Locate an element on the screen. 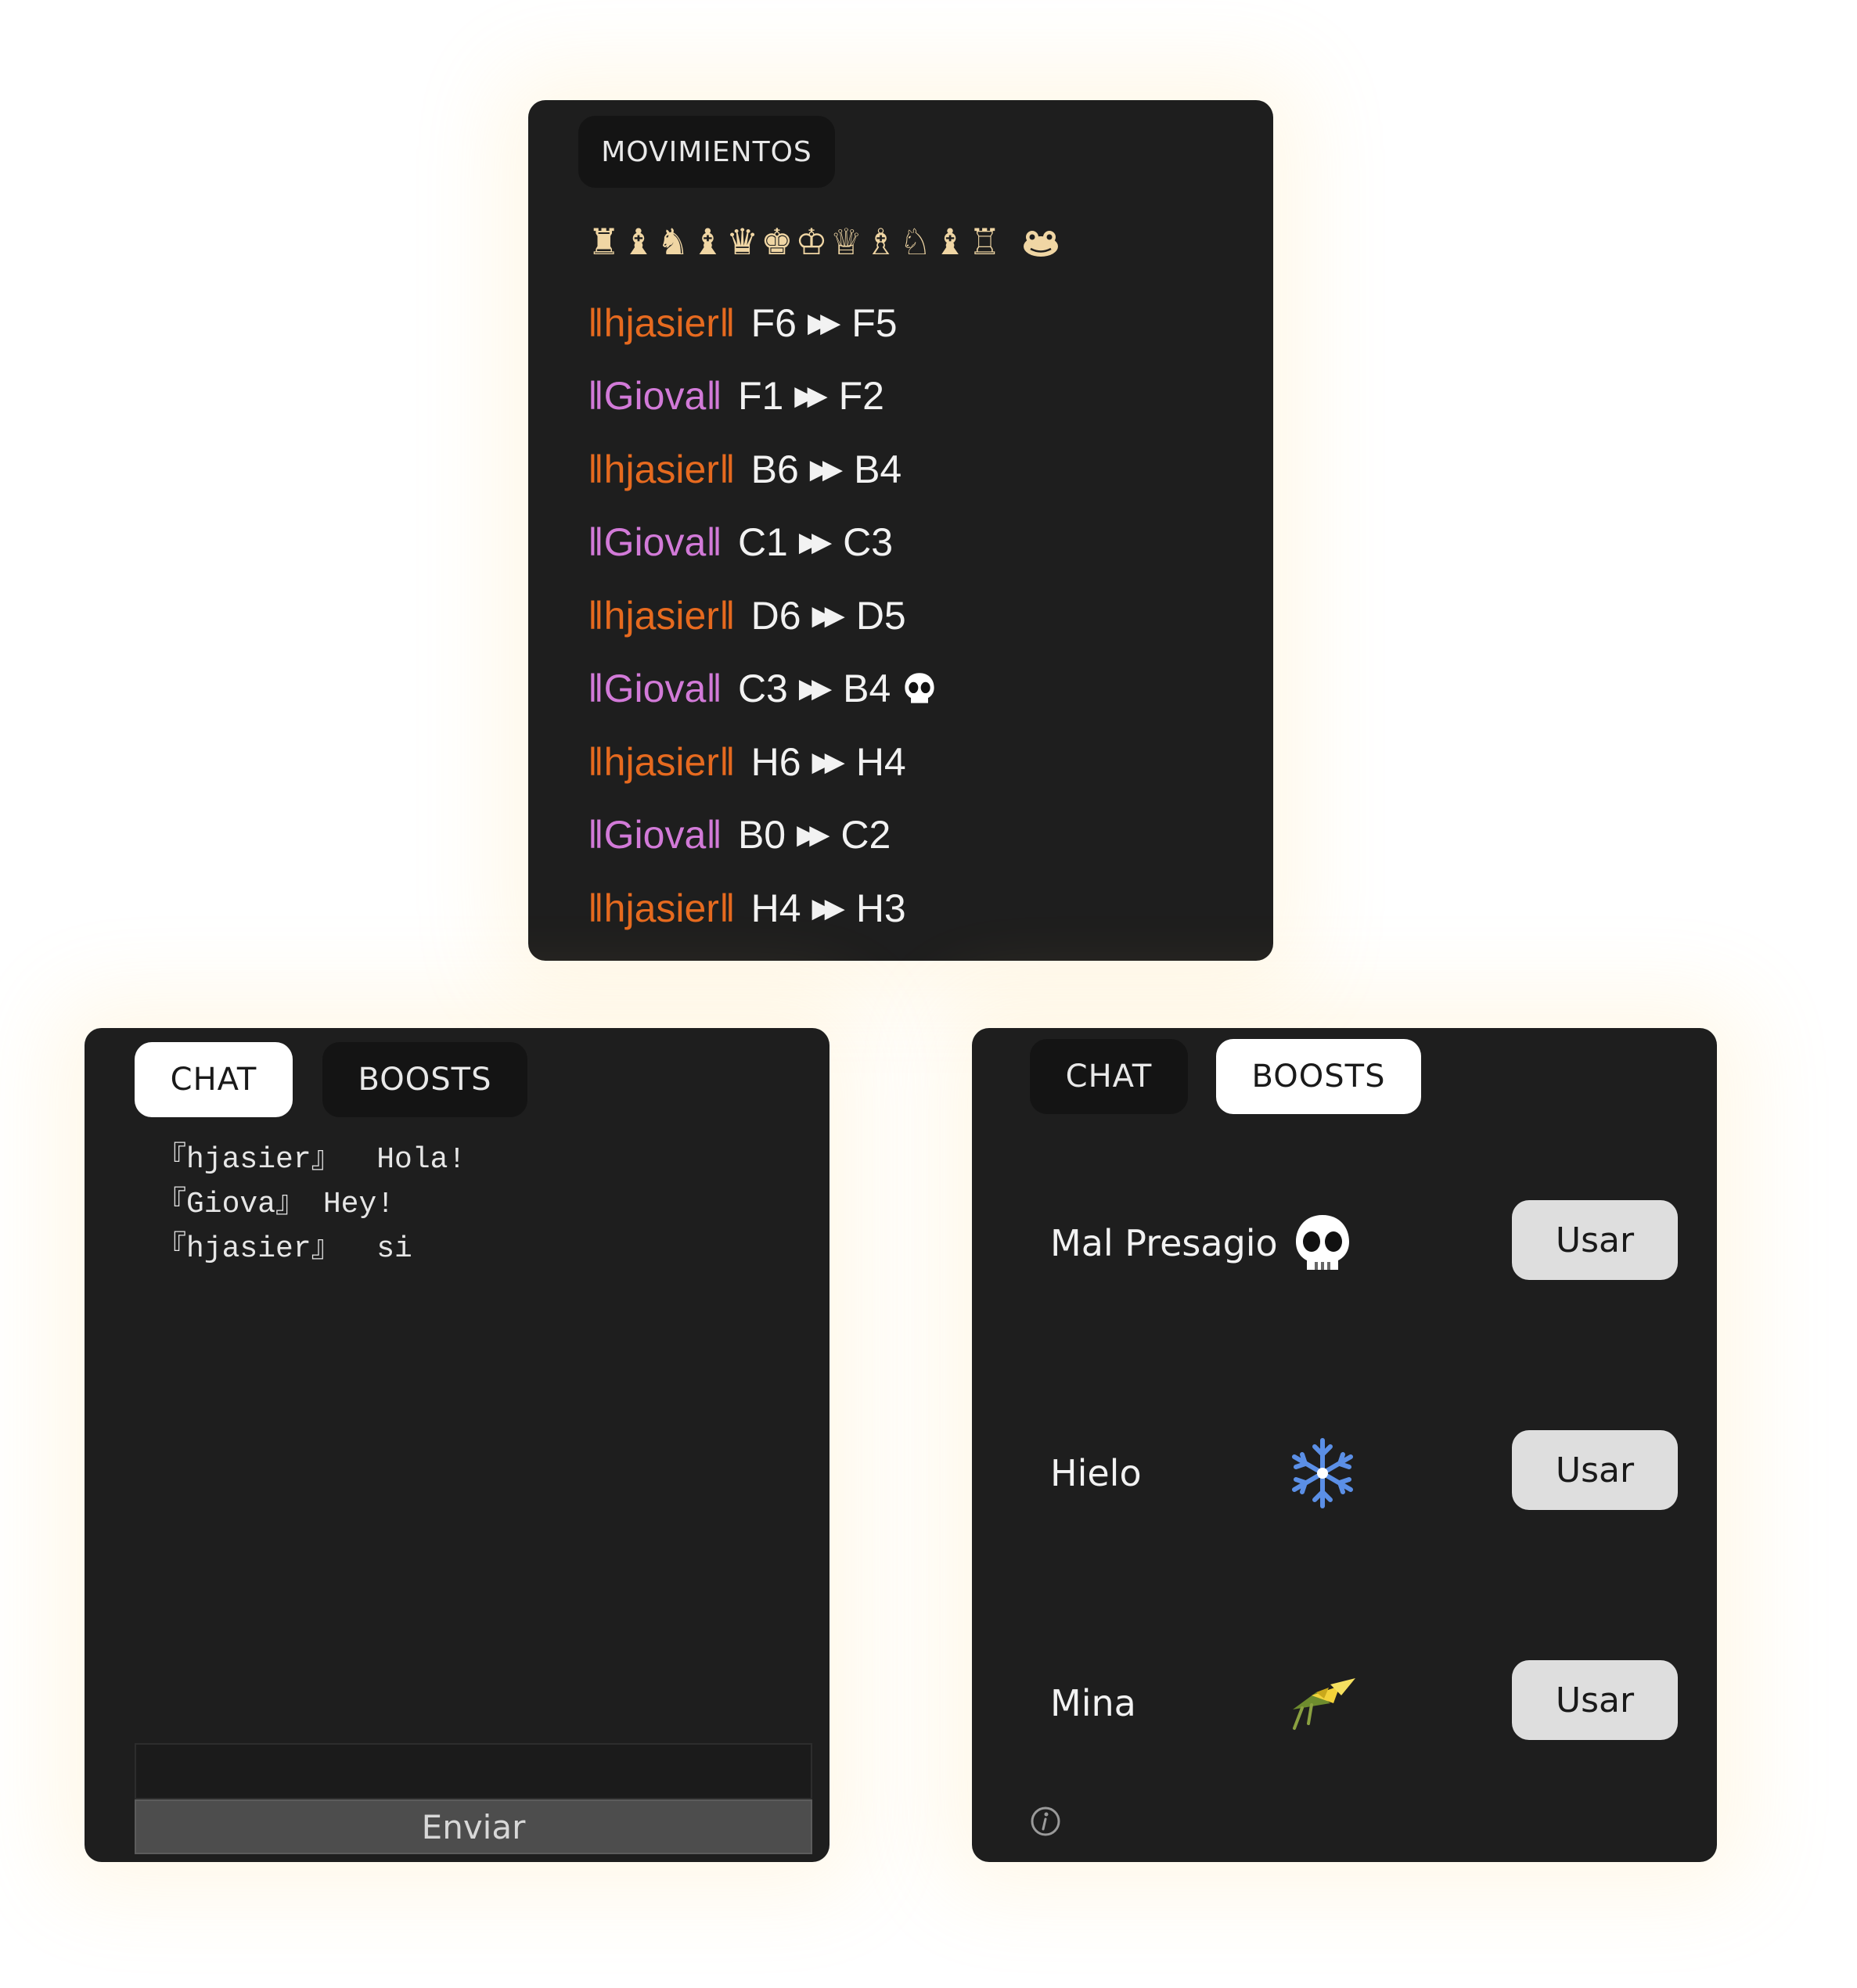  move-entry: ‖hjasier‖ B6 ▶▶ B4 is located at coordinates (763, 470).